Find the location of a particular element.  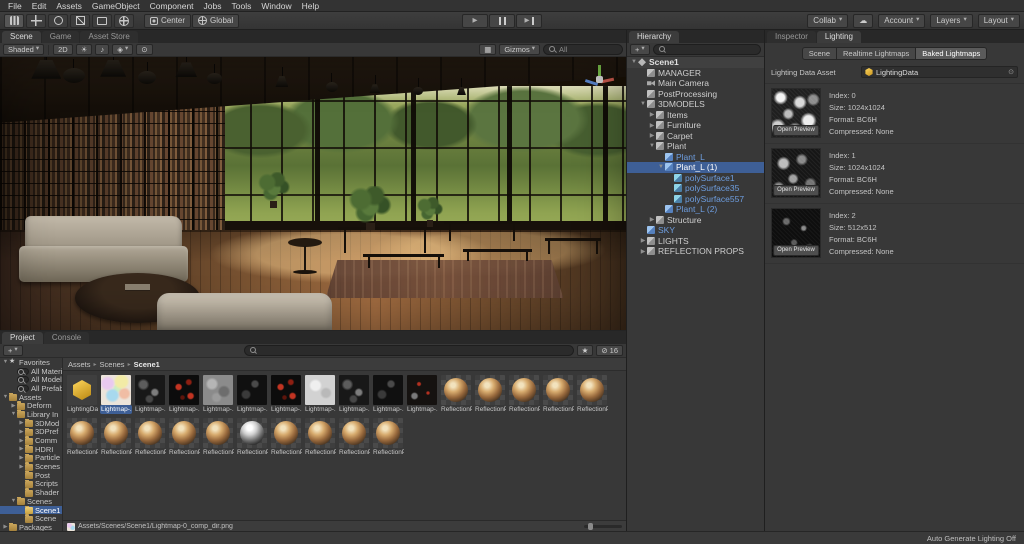

menu-item-gameobject: GameObject is located at coordinates (116, 6).